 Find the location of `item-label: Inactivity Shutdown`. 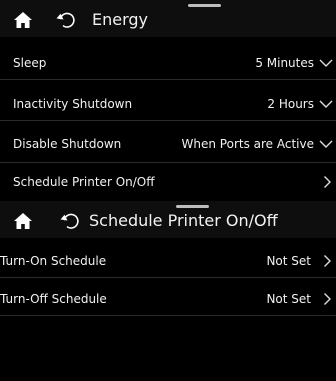

item-label: Inactivity Shutdown is located at coordinates (73, 103).